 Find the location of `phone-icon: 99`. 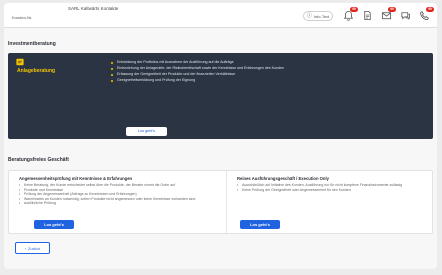

phone-icon: 99 is located at coordinates (426, 14).